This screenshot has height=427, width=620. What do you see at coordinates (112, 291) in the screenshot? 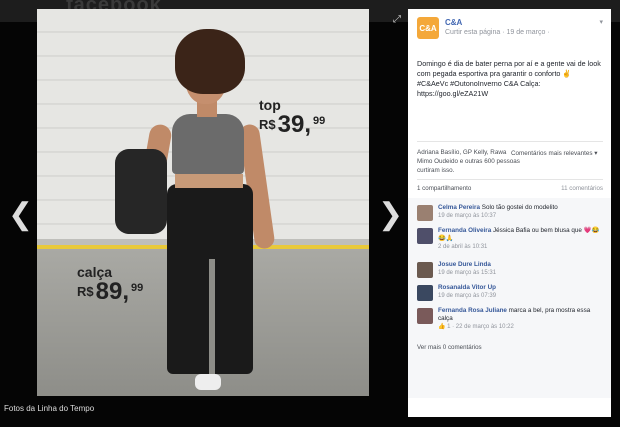
I see `price-bottom-amount: 89,` at bounding box center [112, 291].